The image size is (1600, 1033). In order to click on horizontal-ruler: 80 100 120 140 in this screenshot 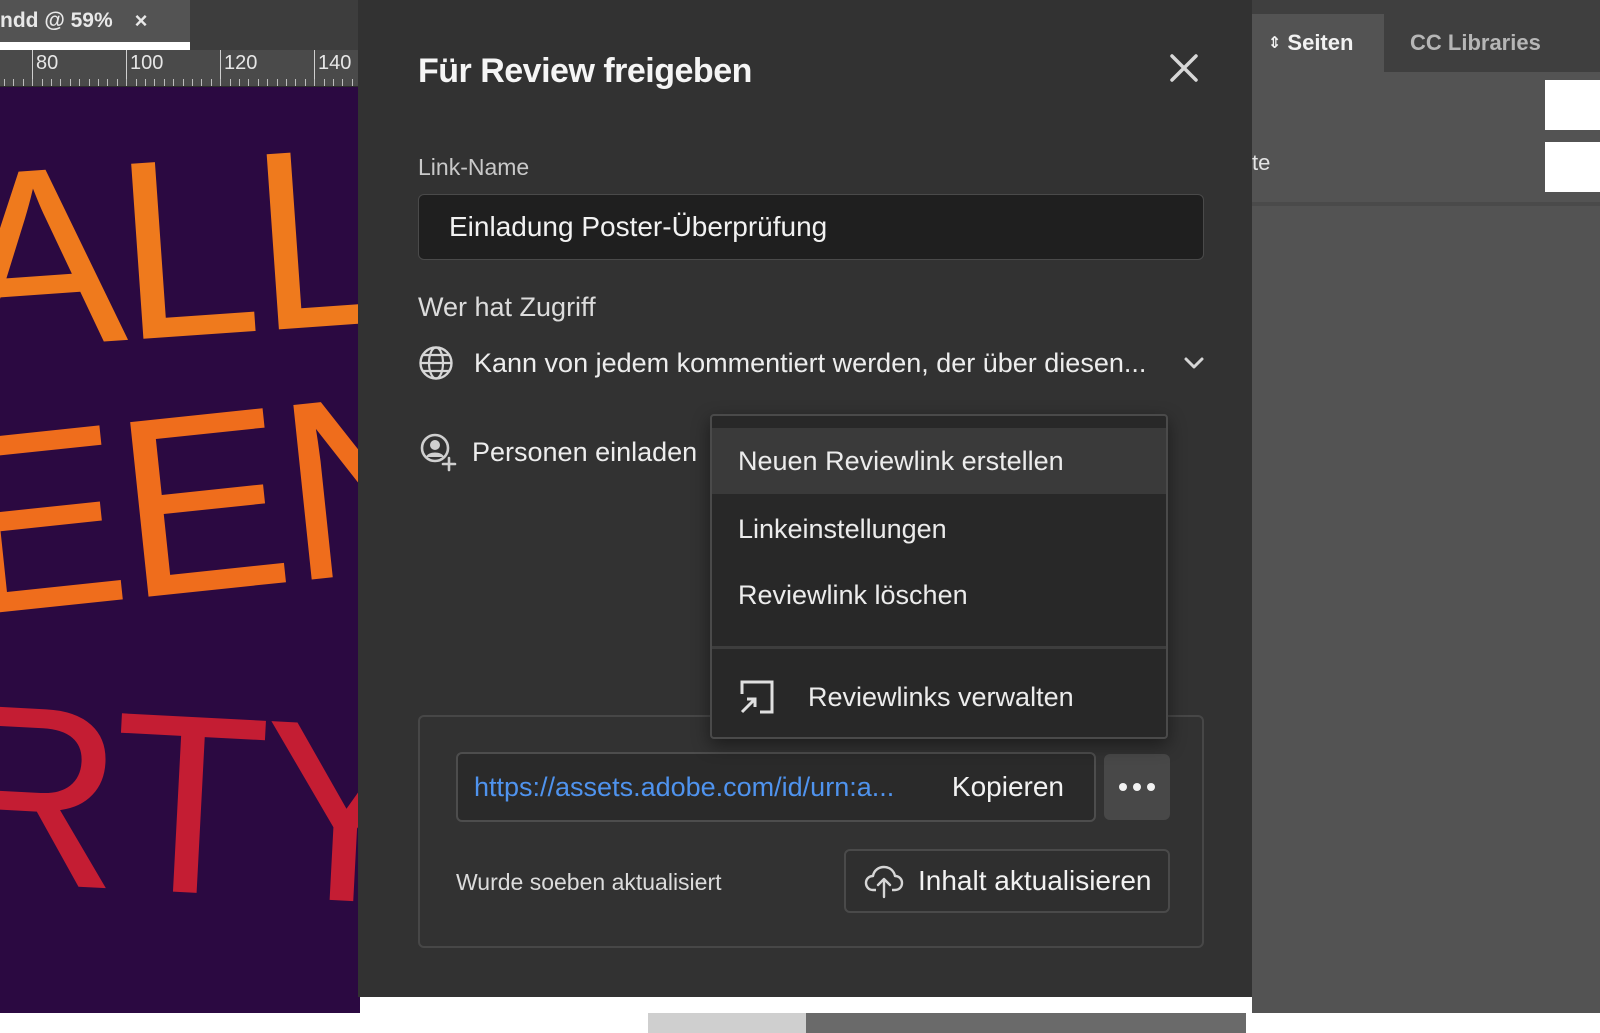, I will do `click(180, 68)`.